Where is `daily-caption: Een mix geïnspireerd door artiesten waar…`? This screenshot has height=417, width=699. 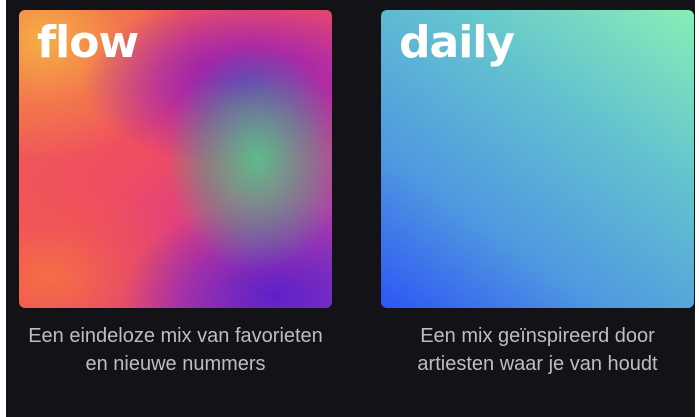 daily-caption: Een mix geïnspireerd door artiesten waar… is located at coordinates (537, 350).